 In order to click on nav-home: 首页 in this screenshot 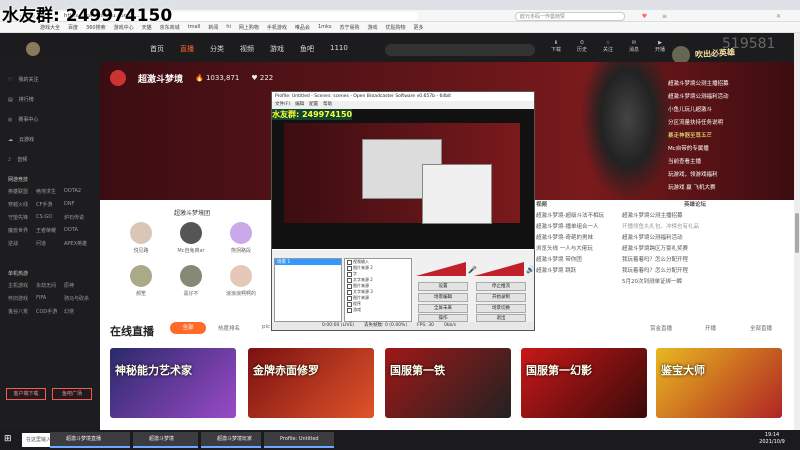, I will do `click(157, 49)`.